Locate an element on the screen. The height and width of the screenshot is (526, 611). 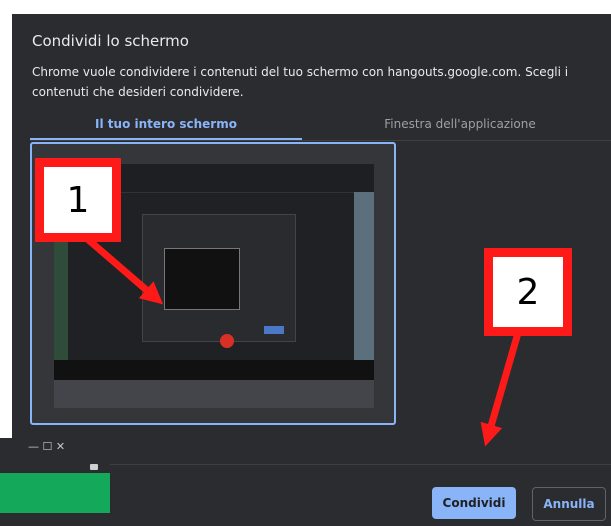
background-window: — ☐ ✕ is located at coordinates (55, 482).